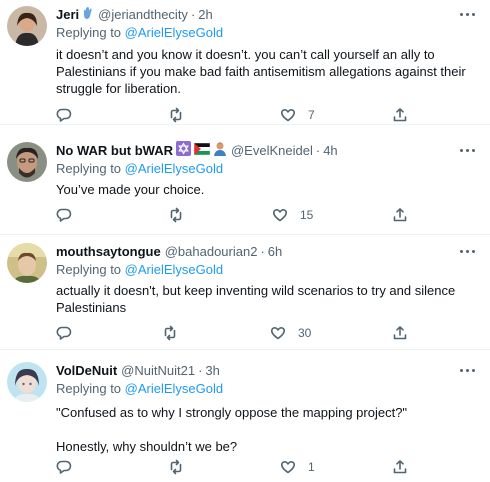 This screenshot has height=482, width=490. I want to click on tweet-header: Jeri @jeriandthecity · 2h, so click(266, 15).